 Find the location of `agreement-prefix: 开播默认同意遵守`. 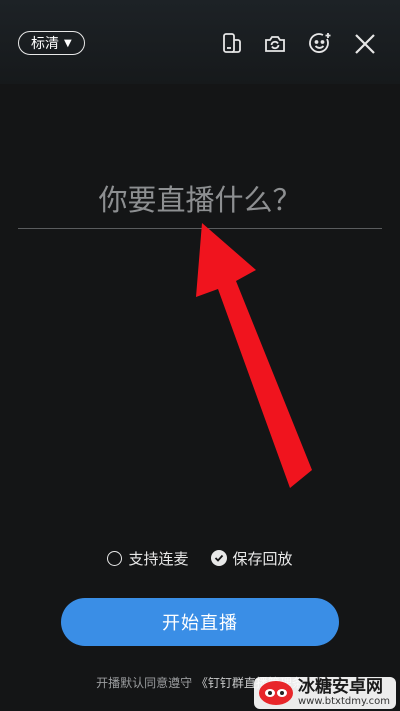

agreement-prefix: 开播默认同意遵守 is located at coordinates (144, 683).